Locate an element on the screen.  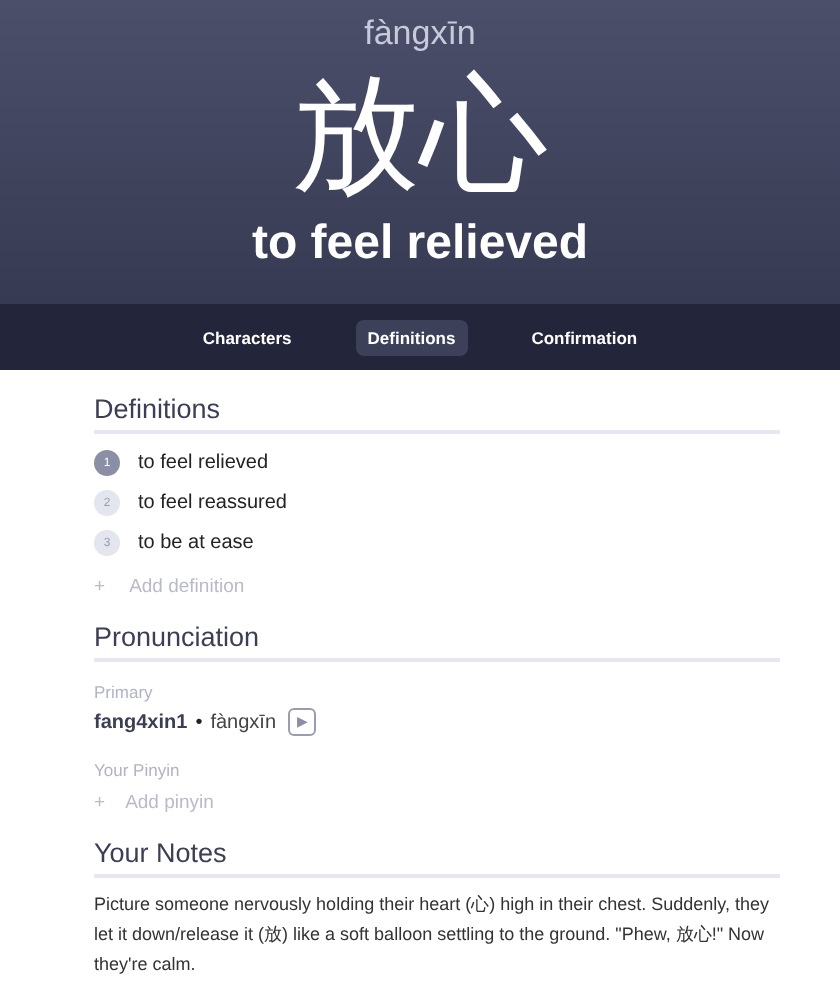
tab: Confirmation is located at coordinates (584, 337).